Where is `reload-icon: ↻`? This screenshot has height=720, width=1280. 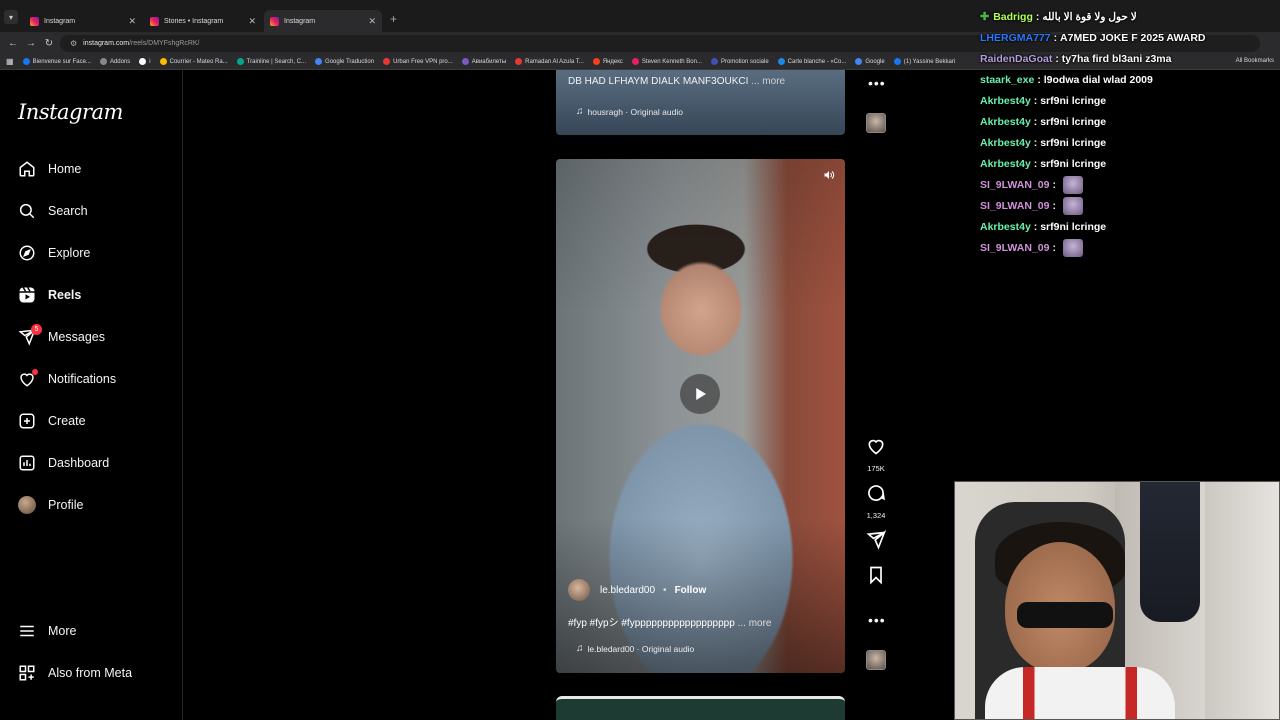
reload-icon: ↻ is located at coordinates (49, 43).